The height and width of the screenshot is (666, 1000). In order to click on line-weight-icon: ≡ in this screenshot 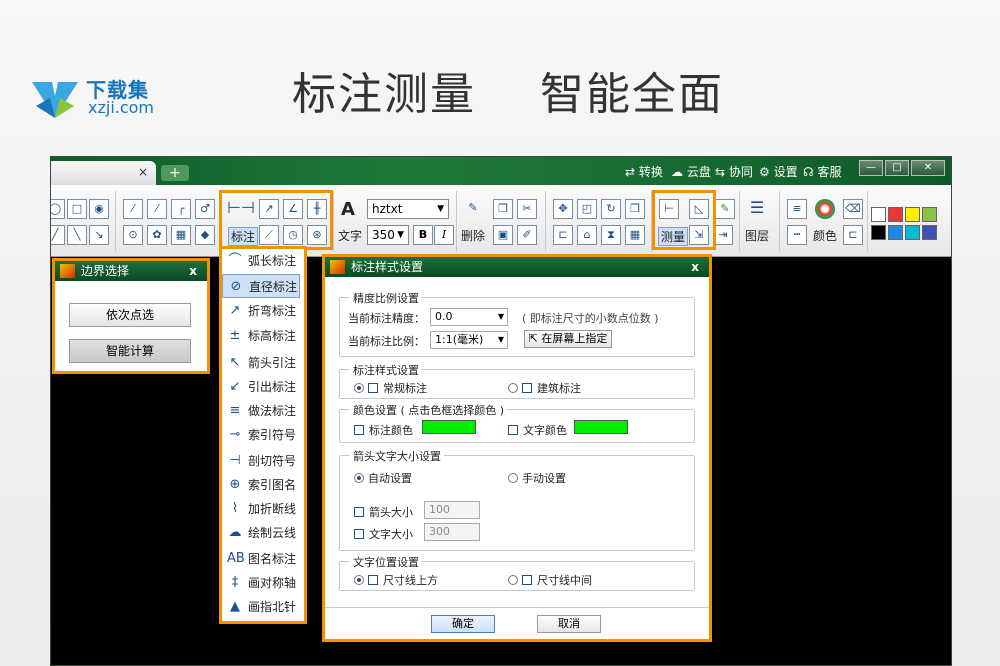, I will do `click(797, 209)`.